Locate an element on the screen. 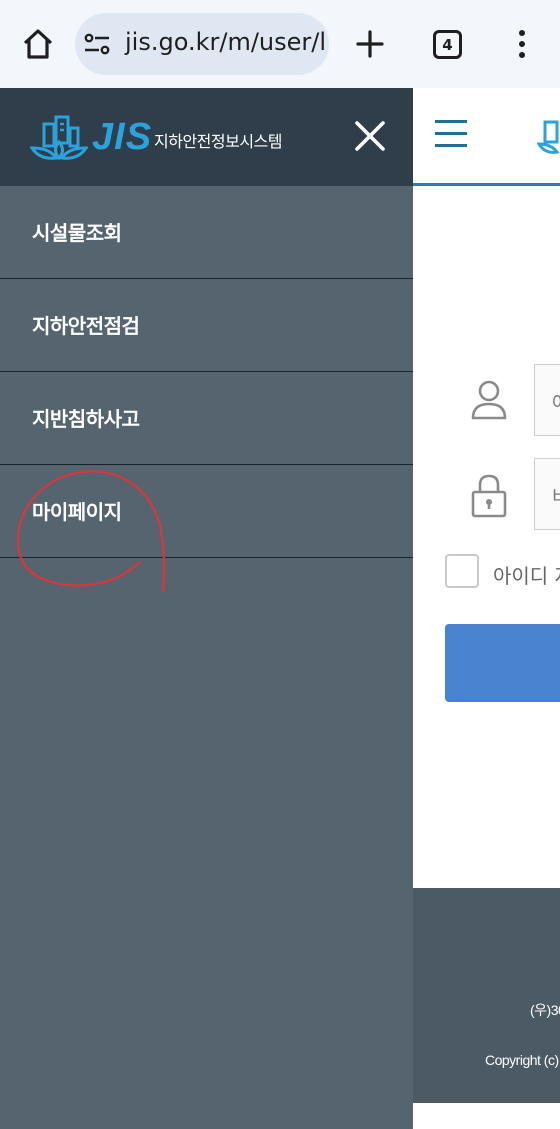  address-bar: jis.go.kr/m/user/l is located at coordinates (202, 44).